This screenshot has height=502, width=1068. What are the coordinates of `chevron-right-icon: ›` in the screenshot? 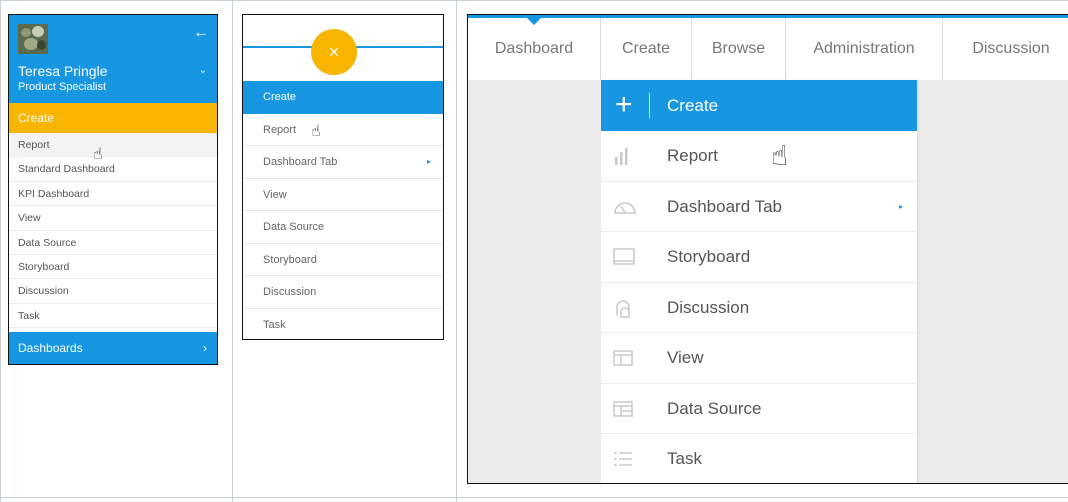 It's located at (205, 348).